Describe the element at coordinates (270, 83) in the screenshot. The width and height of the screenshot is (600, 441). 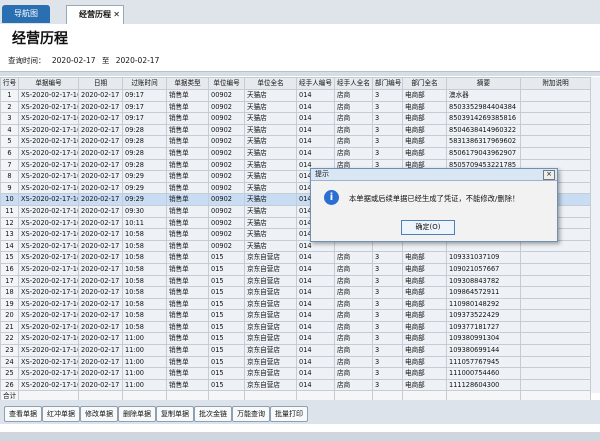
I see `column-header: 单位全名` at that location.